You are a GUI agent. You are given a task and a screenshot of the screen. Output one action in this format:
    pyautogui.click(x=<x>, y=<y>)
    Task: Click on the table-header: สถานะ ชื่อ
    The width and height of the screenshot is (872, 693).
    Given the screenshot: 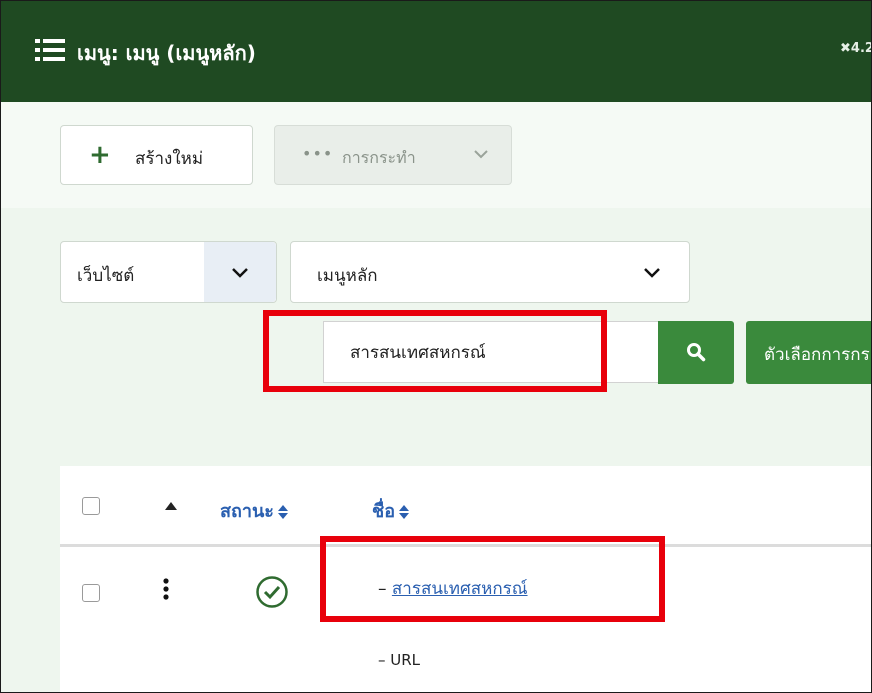 What is the action you would take?
    pyautogui.click(x=465, y=506)
    